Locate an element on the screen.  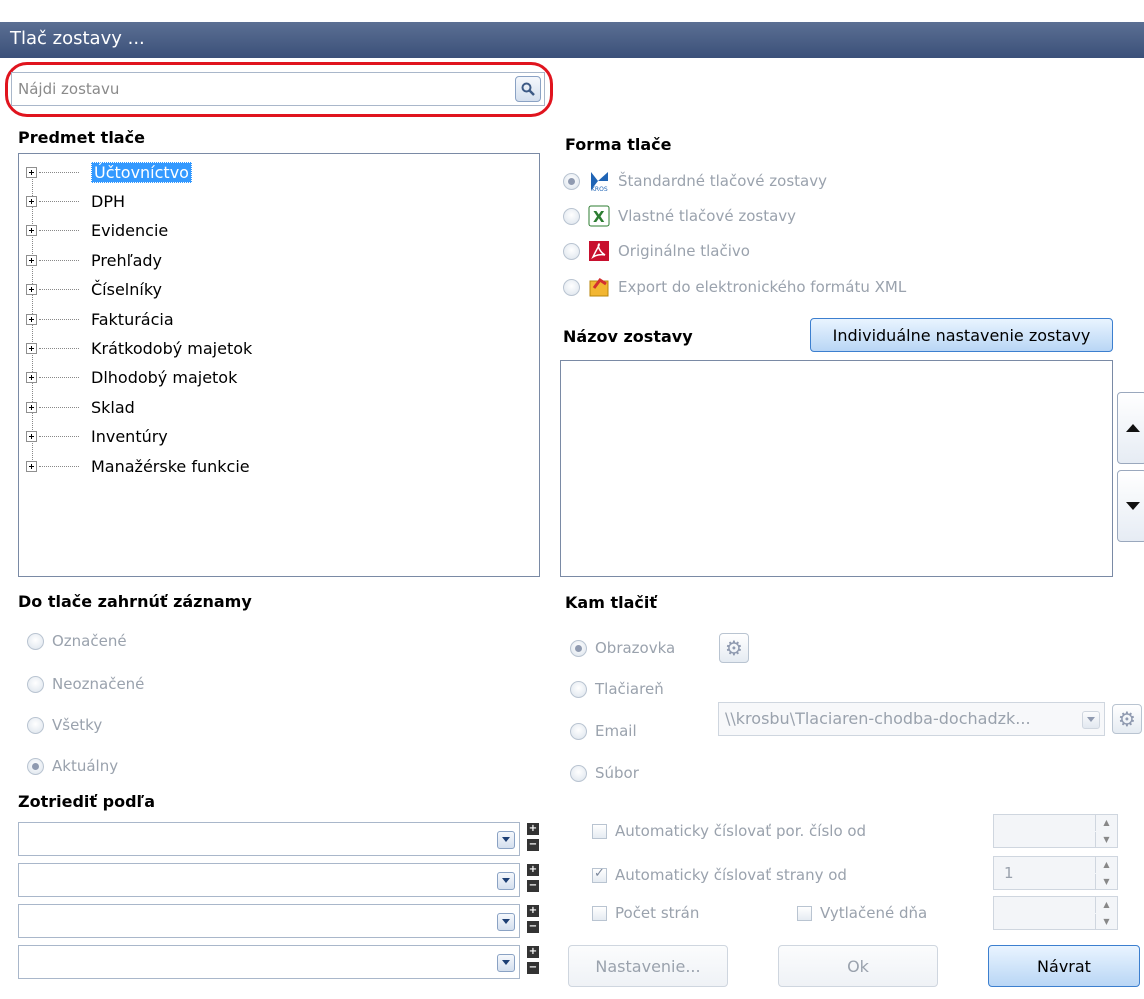
destination-radio-screen is located at coordinates (578, 648).